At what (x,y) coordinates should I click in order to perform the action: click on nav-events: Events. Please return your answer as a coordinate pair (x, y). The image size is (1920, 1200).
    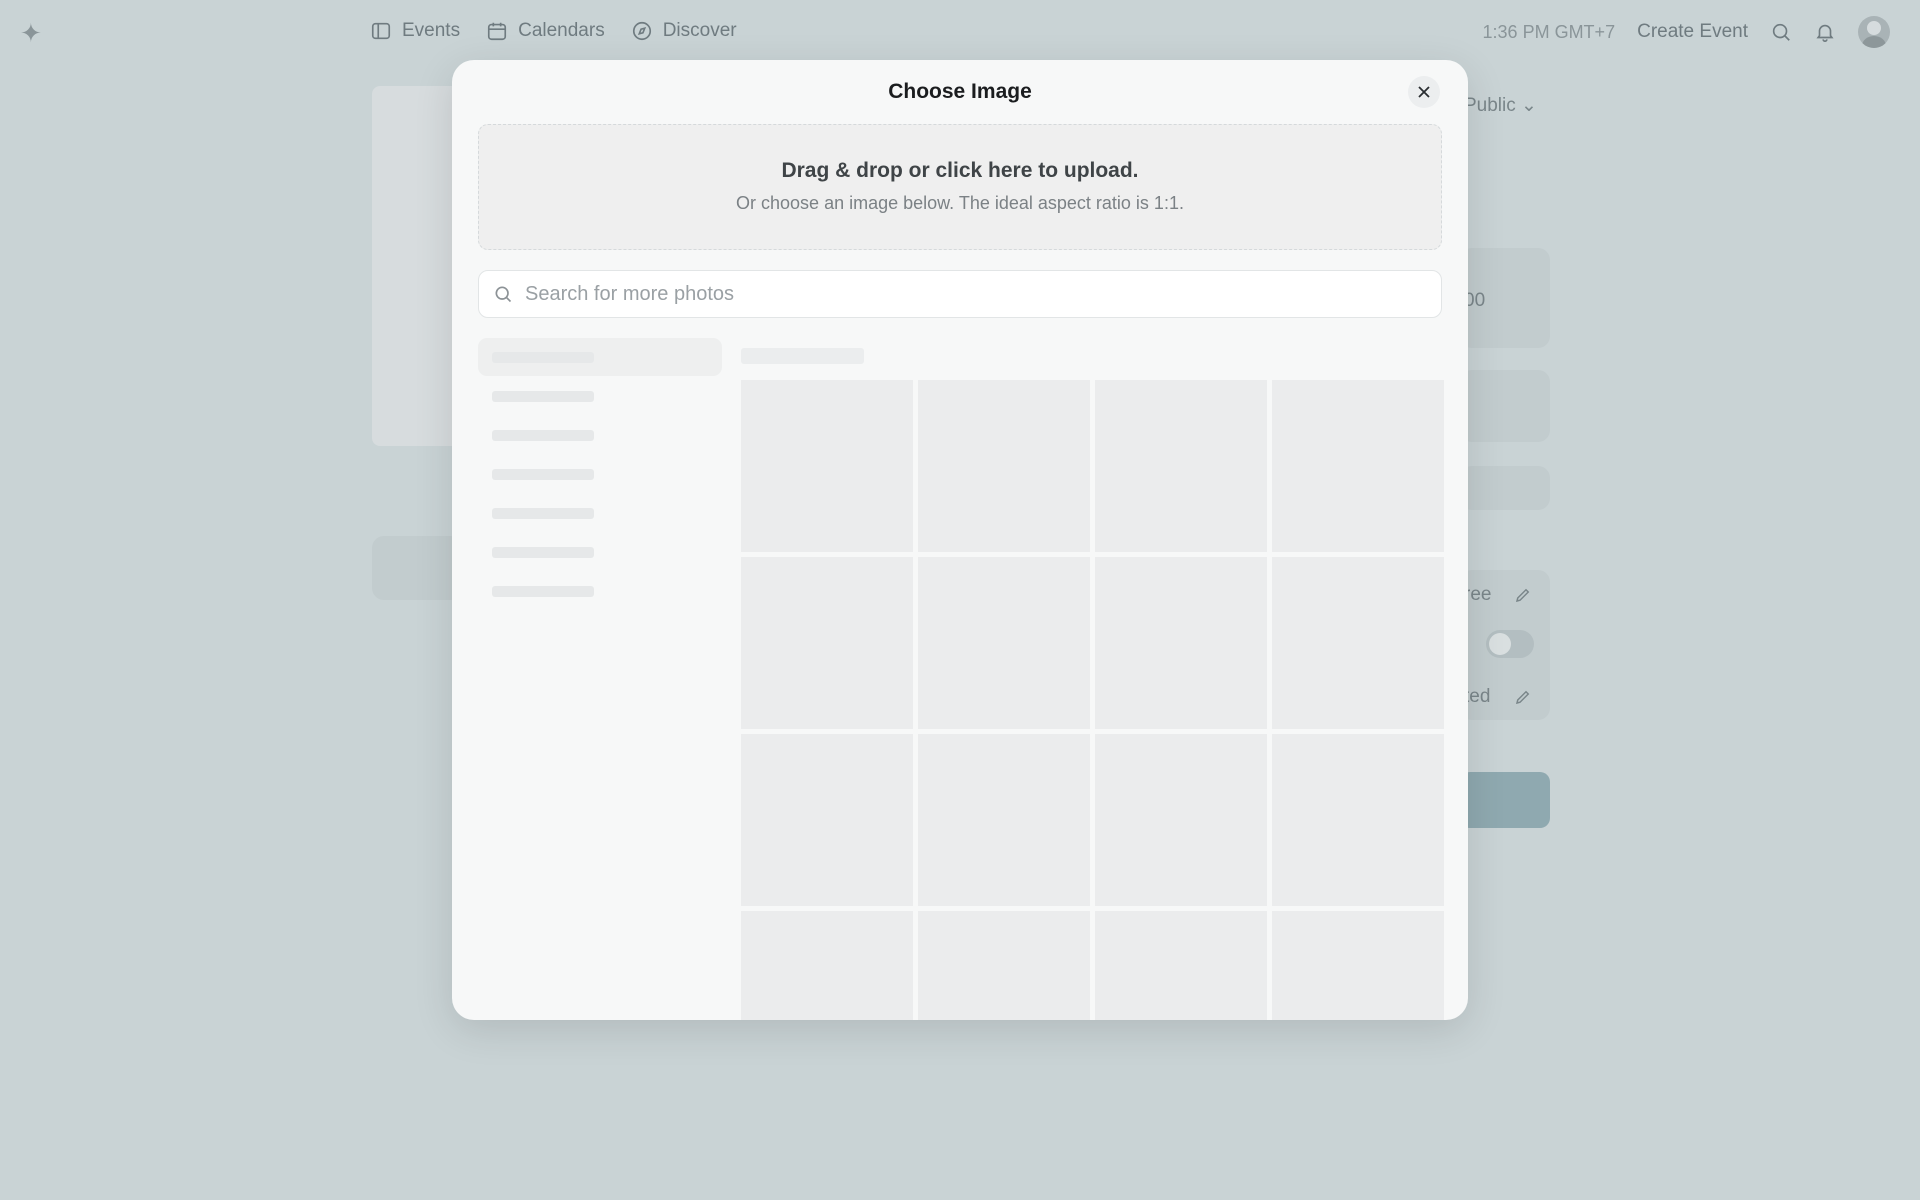
    Looking at the image, I should click on (415, 31).